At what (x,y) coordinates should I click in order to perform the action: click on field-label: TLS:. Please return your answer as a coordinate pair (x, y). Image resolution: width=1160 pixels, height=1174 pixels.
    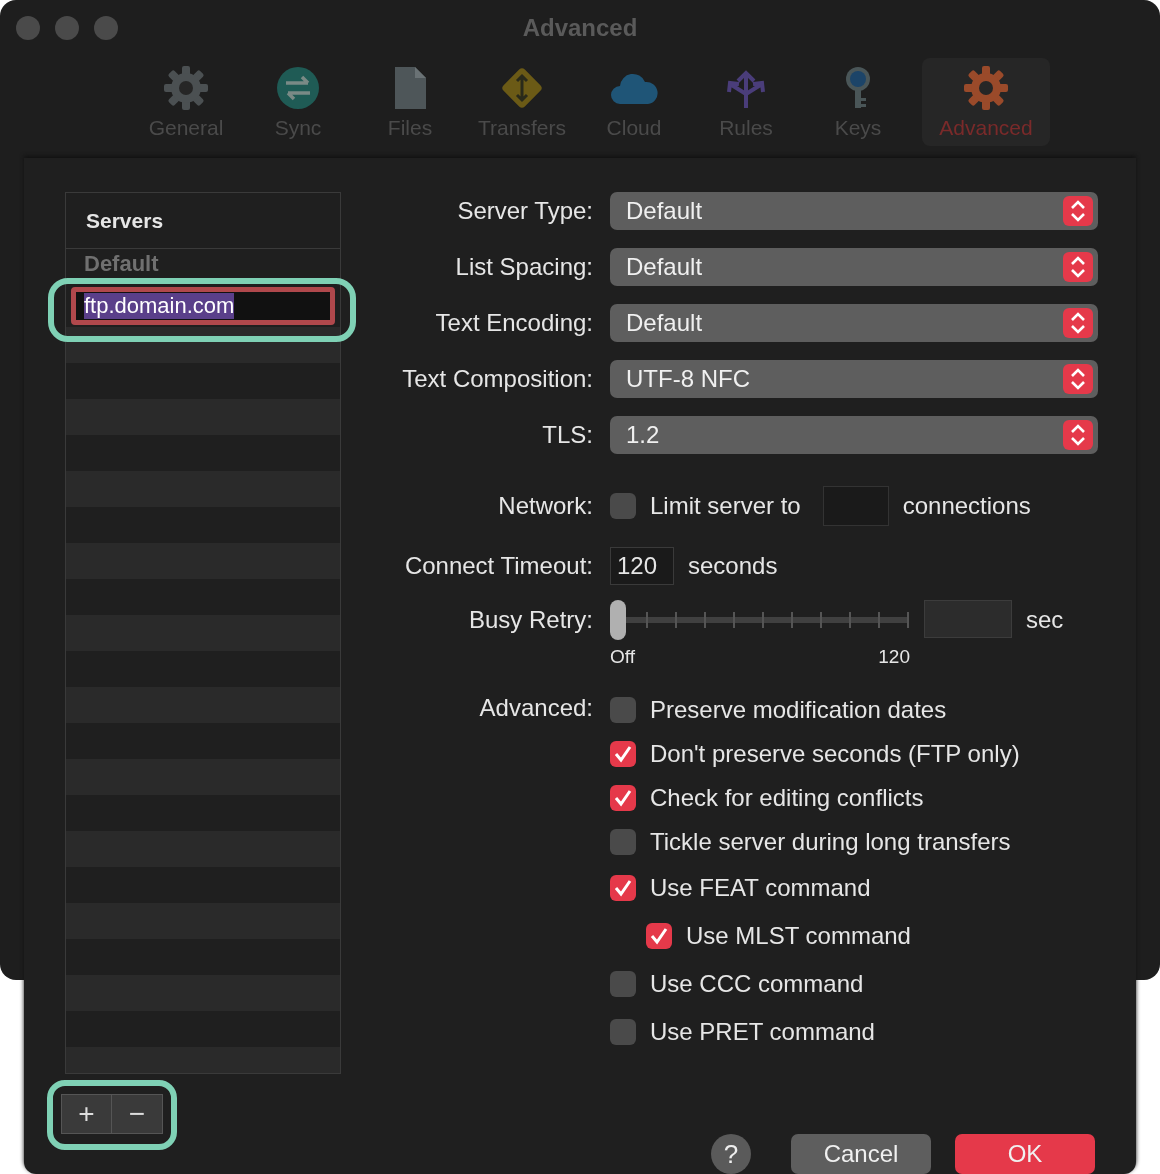
    Looking at the image, I should click on (567, 435).